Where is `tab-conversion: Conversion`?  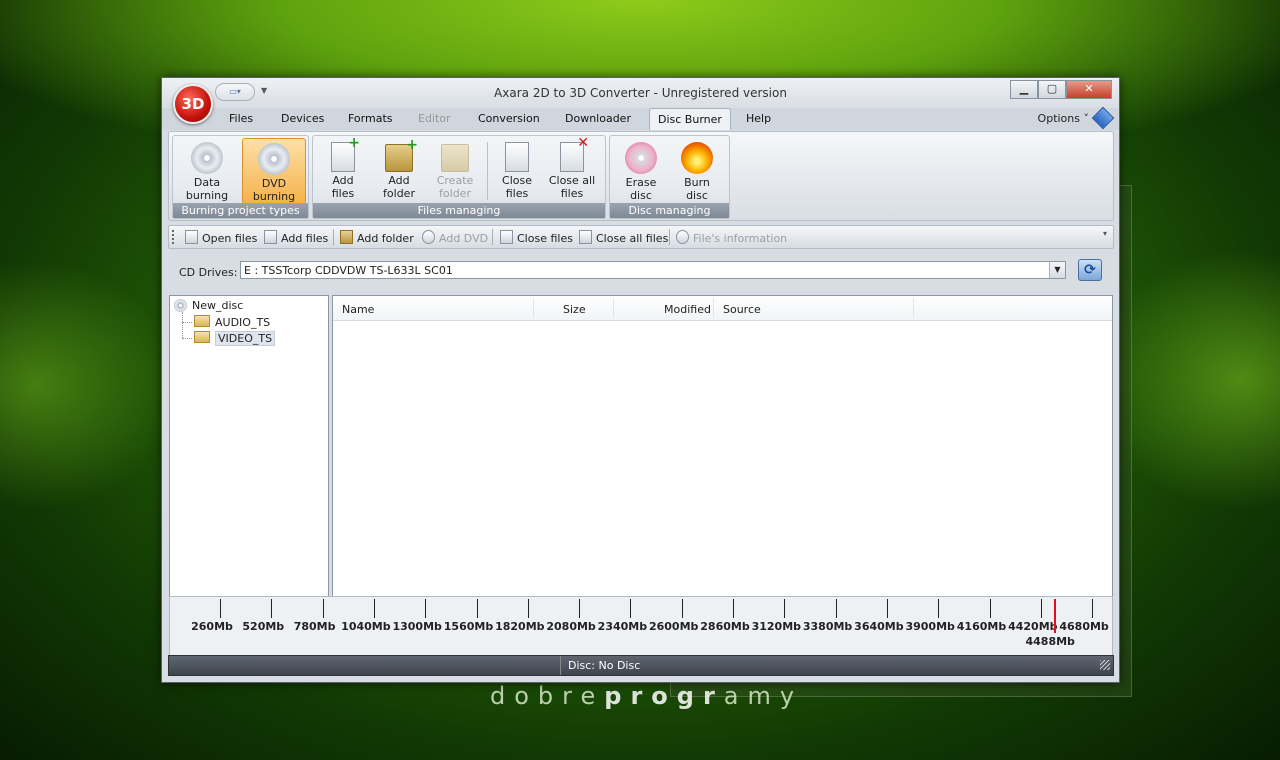 tab-conversion: Conversion is located at coordinates (509, 118).